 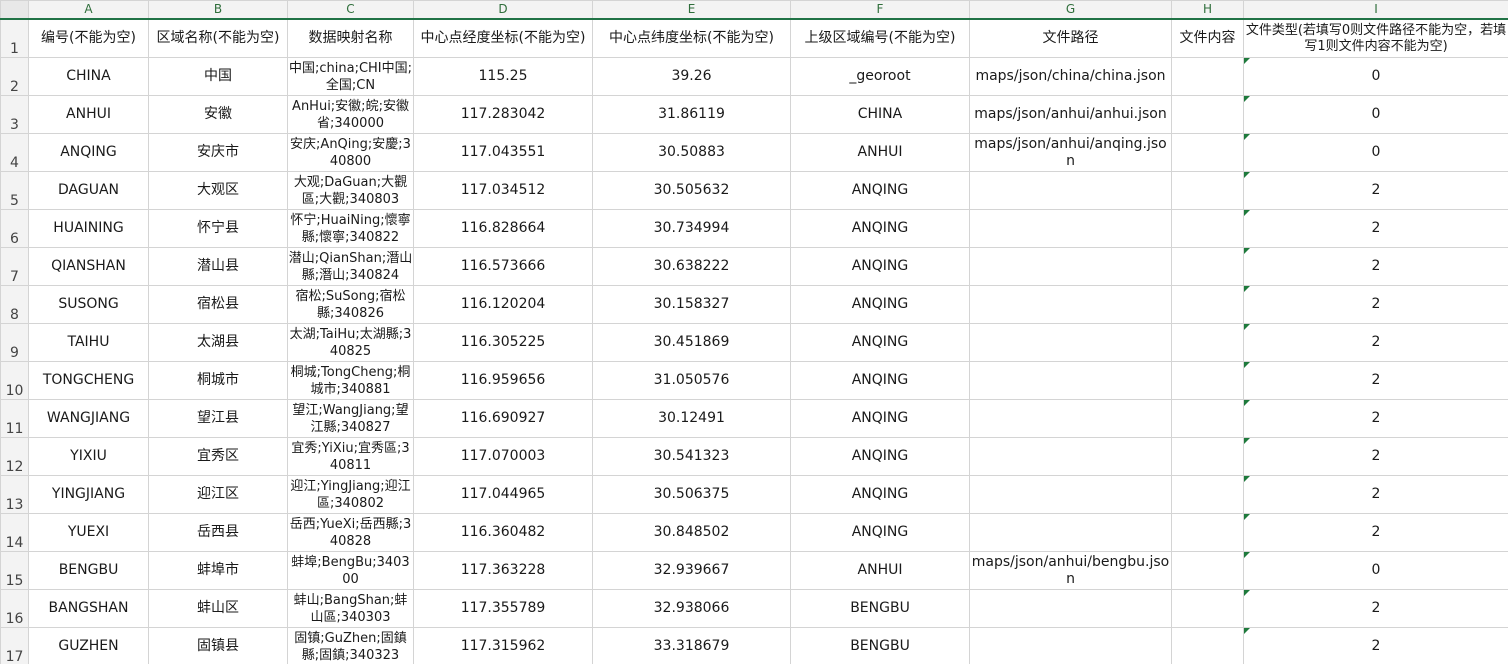 I want to click on cell-latitude: 32.938066, so click(x=691, y=608).